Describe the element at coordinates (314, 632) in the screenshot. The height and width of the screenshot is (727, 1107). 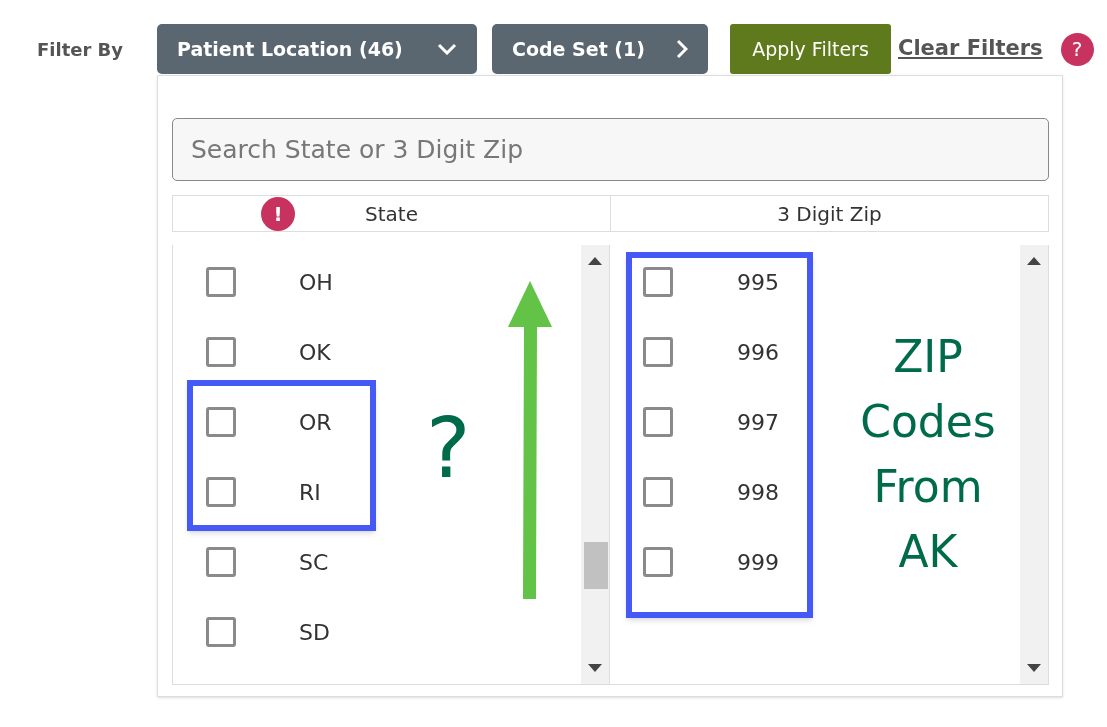
I see `option-label: SD` at that location.